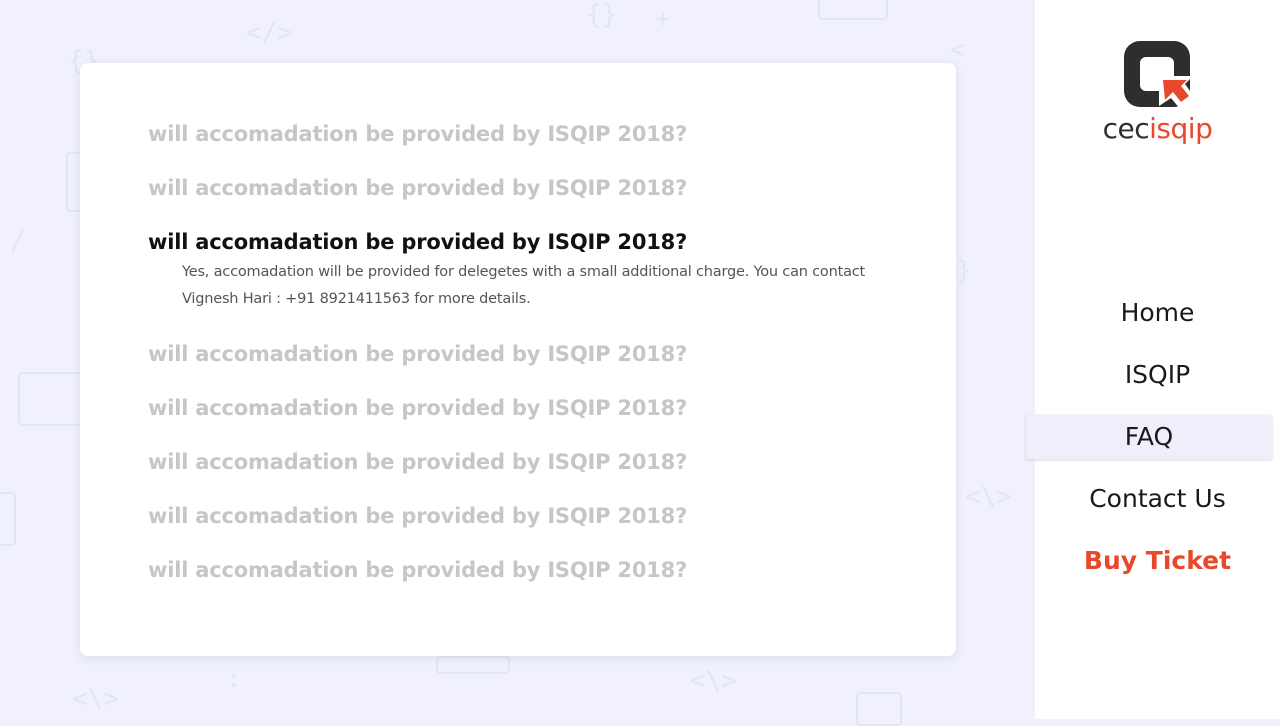 The height and width of the screenshot is (726, 1280). I want to click on nav-item-contact-us: Contact Us, so click(1157, 499).